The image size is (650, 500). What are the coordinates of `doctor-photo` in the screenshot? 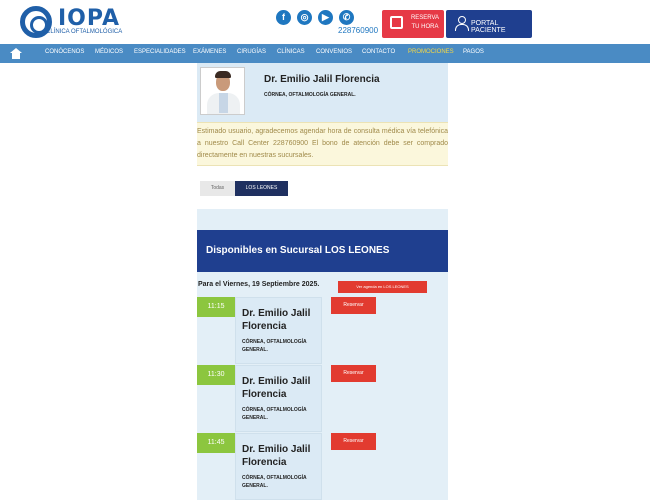 It's located at (222, 91).